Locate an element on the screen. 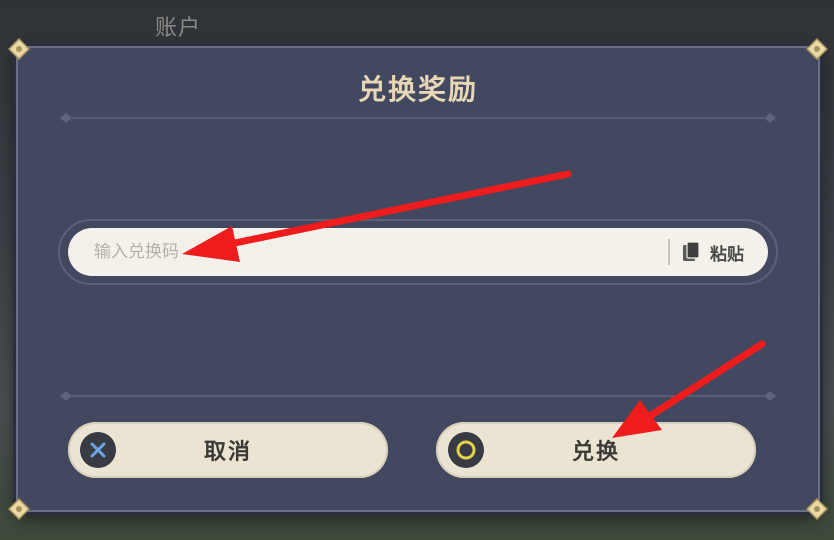  confirm-label: 兑换 is located at coordinates (595, 452).